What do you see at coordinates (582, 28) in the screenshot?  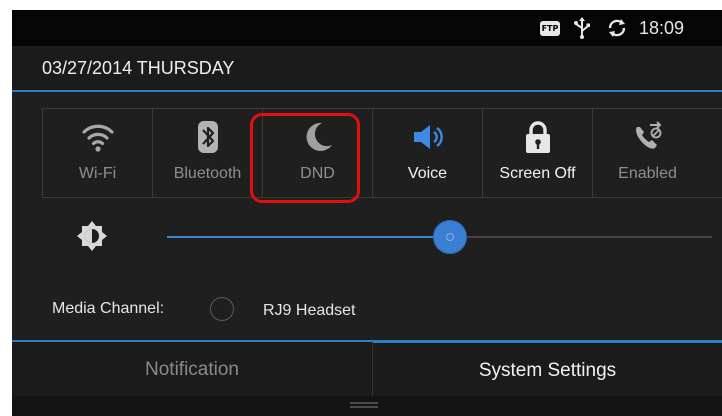 I see `usb-icon` at bounding box center [582, 28].